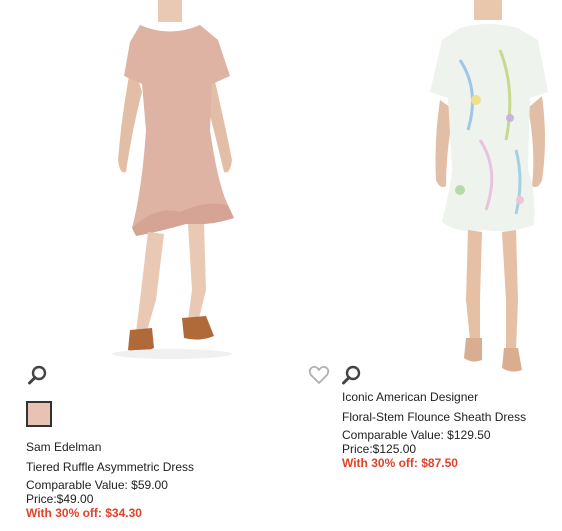  Describe the element at coordinates (400, 463) in the screenshot. I see `sale-price: With 30% off: $87.50` at that location.